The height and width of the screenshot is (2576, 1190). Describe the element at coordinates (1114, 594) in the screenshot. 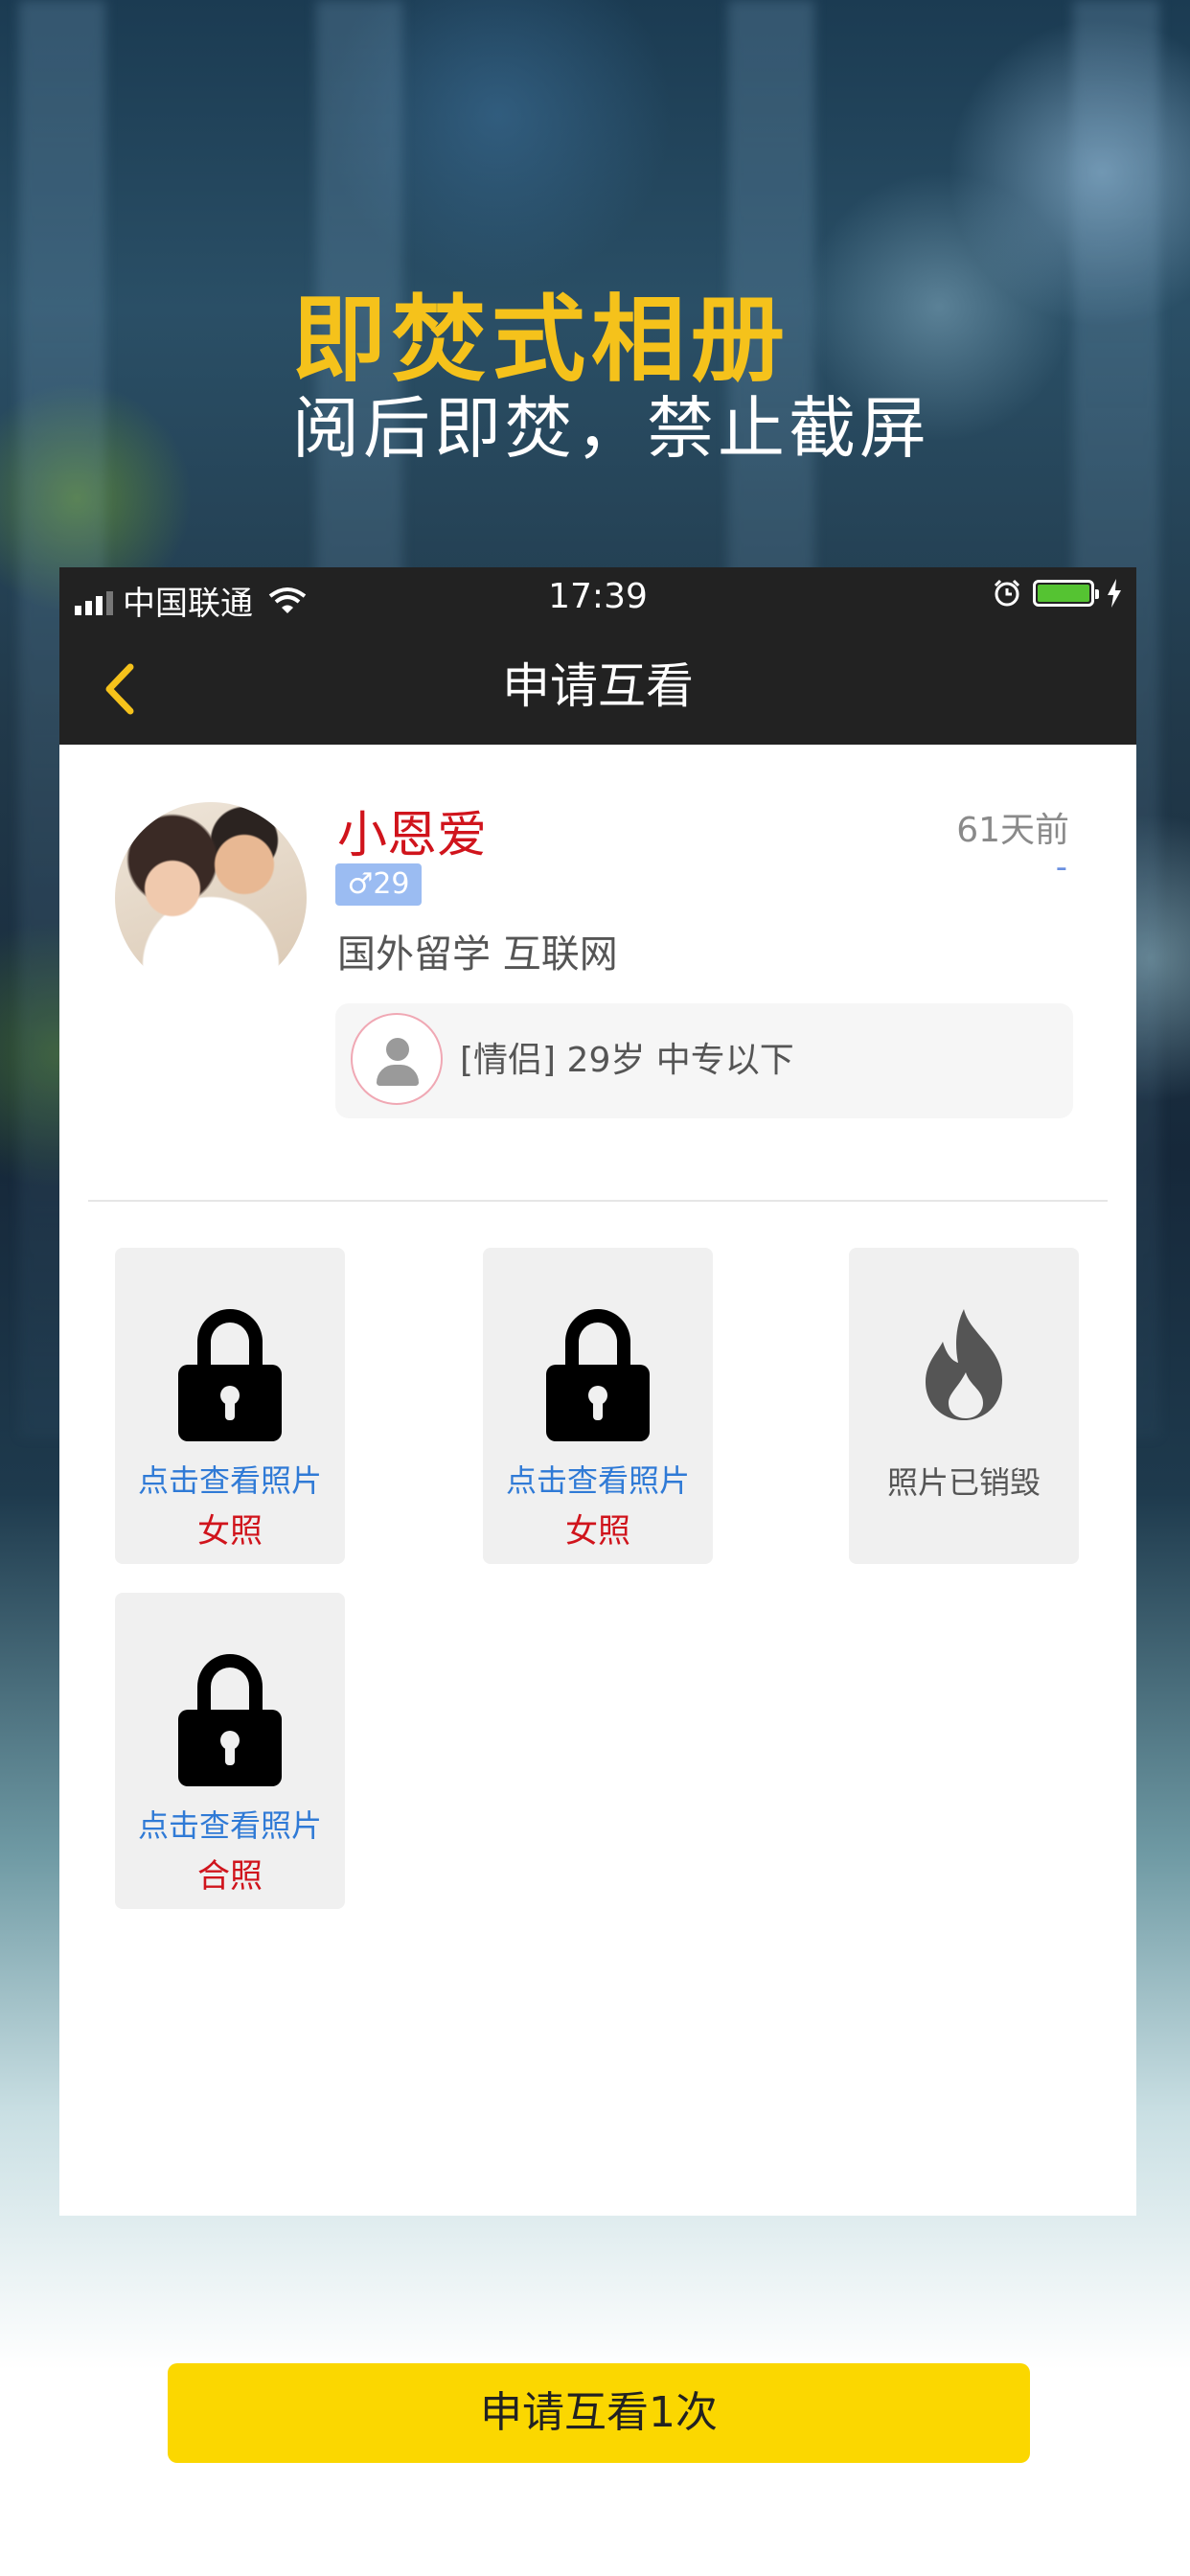

I see `charging-icon` at that location.